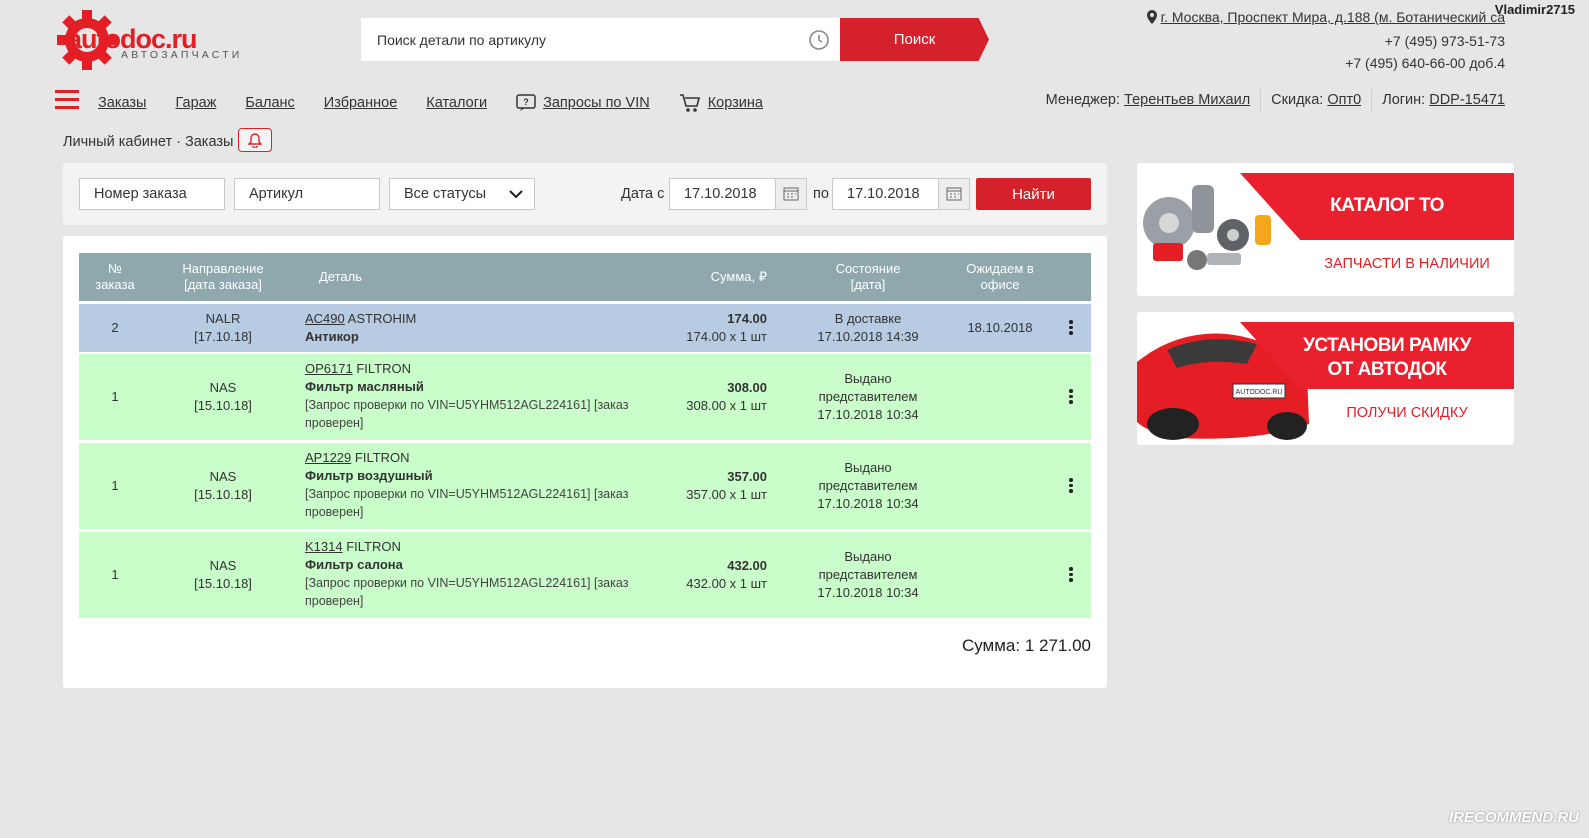  I want to click on phone-secondary: +7 (495) 640-66-00 доб.4, so click(1425, 63).